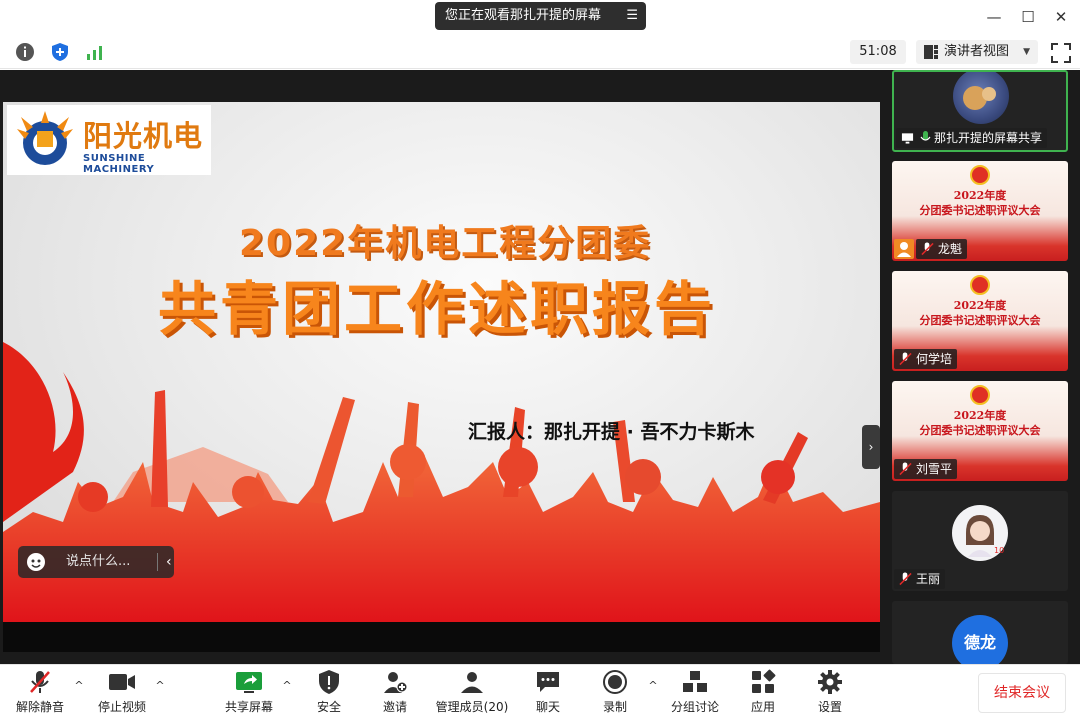 Image resolution: width=1080 pixels, height=720 pixels. Describe the element at coordinates (523, 15) in the screenshot. I see `viewing-text: 您正在观看那扎开提的屏幕` at that location.